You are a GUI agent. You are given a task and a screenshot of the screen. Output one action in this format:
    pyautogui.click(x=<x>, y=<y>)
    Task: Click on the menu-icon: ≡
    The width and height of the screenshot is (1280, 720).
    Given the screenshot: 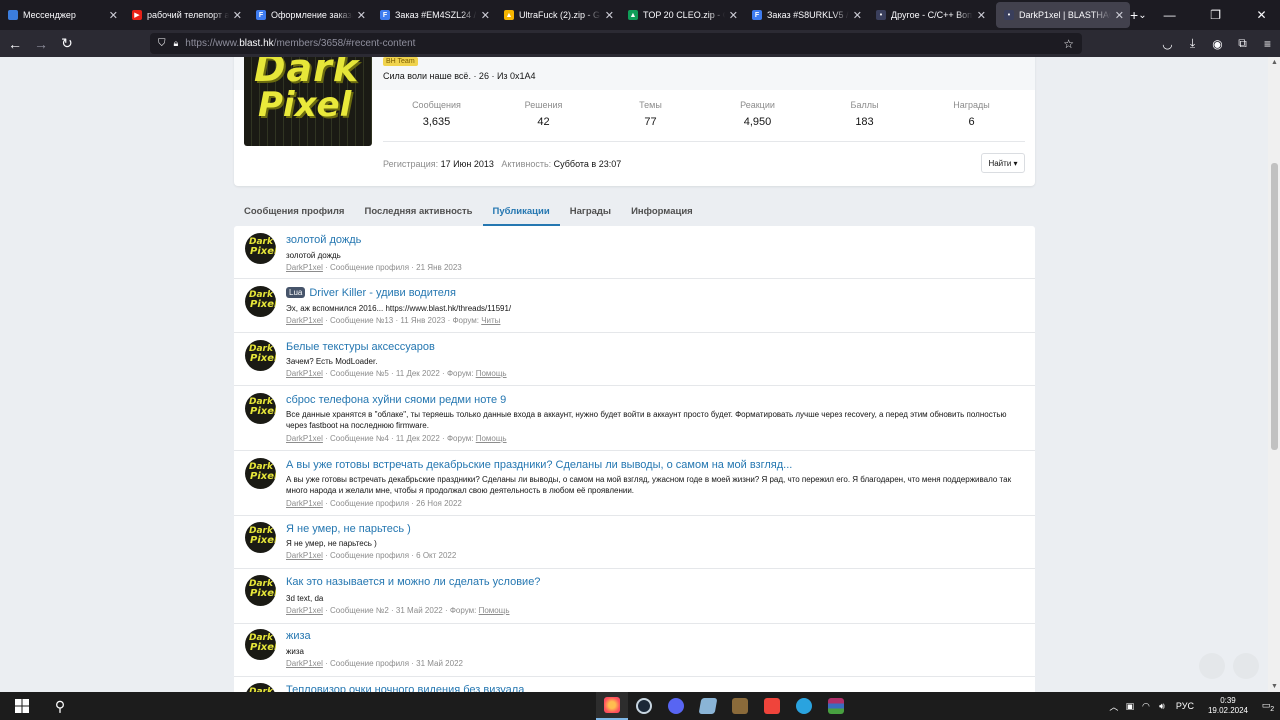 What is the action you would take?
    pyautogui.click(x=1267, y=44)
    